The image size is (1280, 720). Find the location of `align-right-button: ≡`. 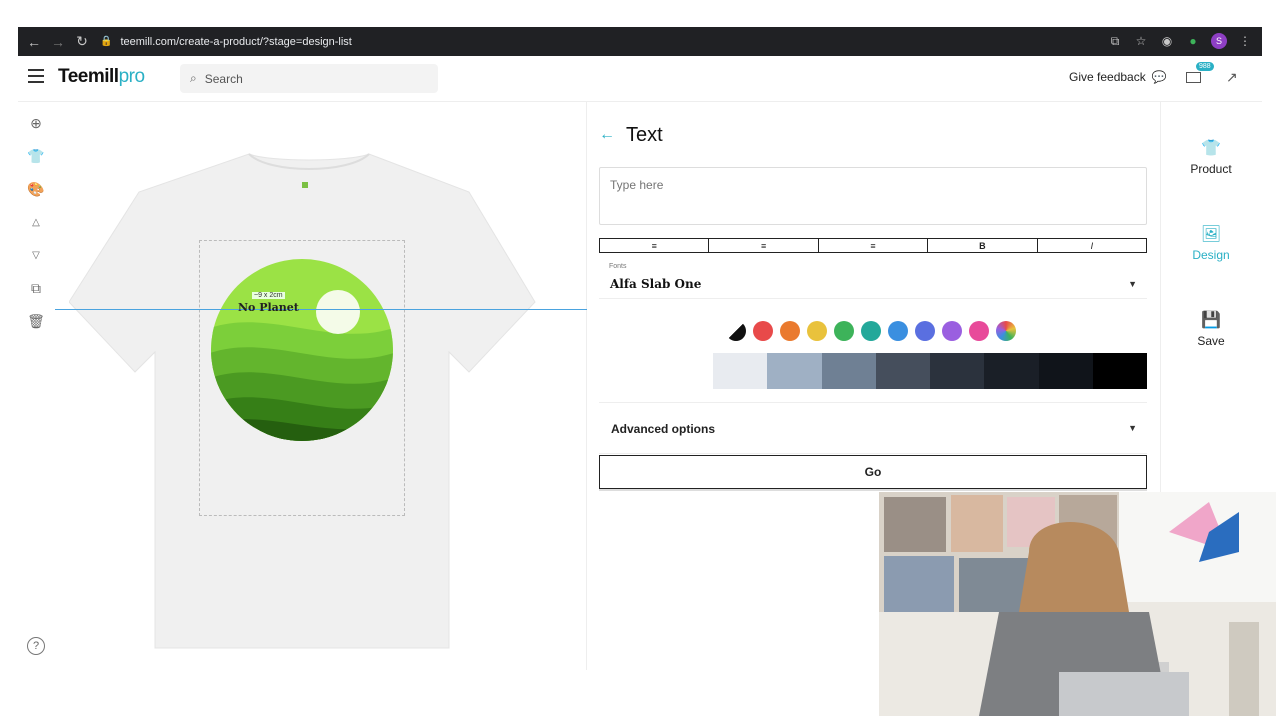

align-right-button: ≡ is located at coordinates (872, 245).